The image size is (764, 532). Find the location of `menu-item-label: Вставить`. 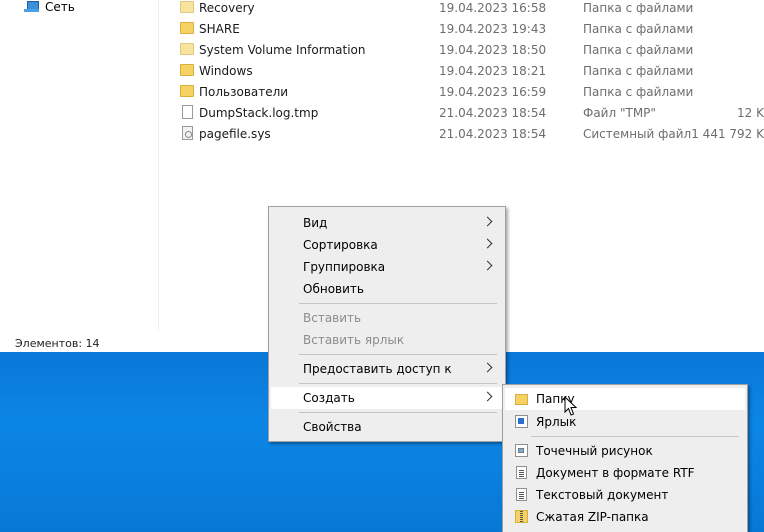

menu-item-label: Вставить is located at coordinates (332, 318).